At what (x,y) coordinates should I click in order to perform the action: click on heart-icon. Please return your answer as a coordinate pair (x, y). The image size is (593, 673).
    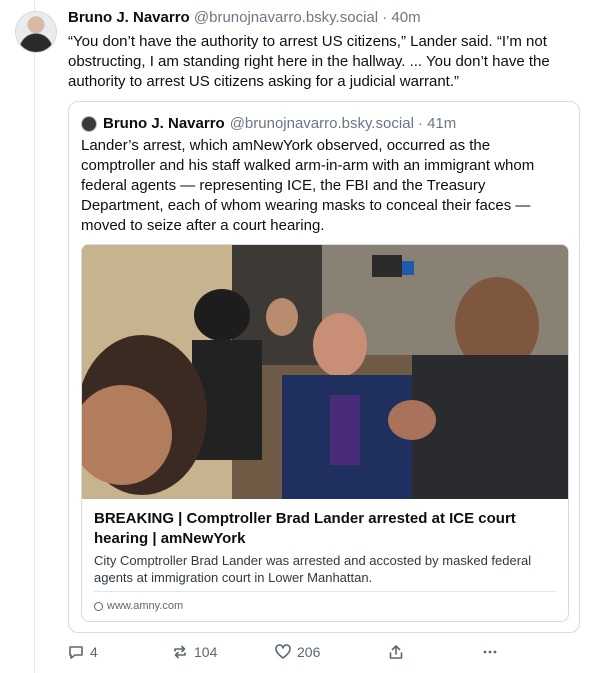
    Looking at the image, I should click on (283, 651).